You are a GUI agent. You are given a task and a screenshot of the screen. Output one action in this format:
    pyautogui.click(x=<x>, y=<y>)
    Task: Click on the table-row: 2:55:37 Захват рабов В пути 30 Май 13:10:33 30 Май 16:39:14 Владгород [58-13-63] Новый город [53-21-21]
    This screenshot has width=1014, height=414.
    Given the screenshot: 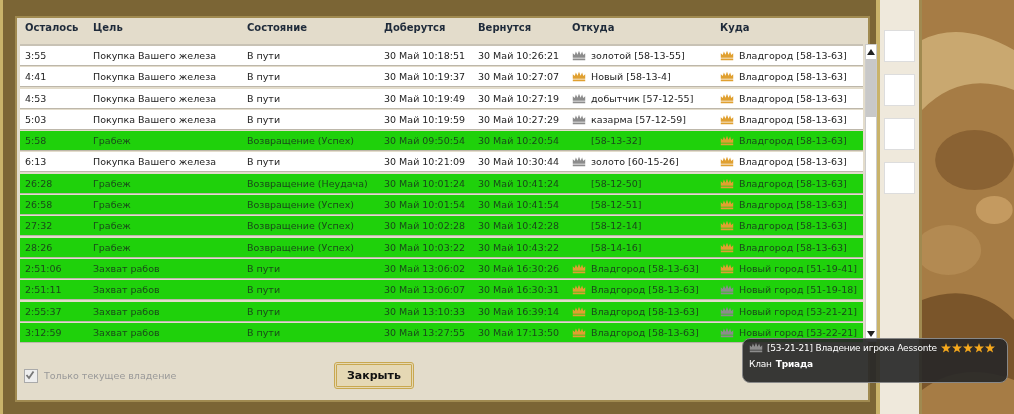 What is the action you would take?
    pyautogui.click(x=441, y=311)
    